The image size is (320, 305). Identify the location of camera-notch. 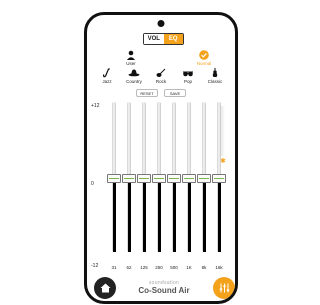
(161, 23).